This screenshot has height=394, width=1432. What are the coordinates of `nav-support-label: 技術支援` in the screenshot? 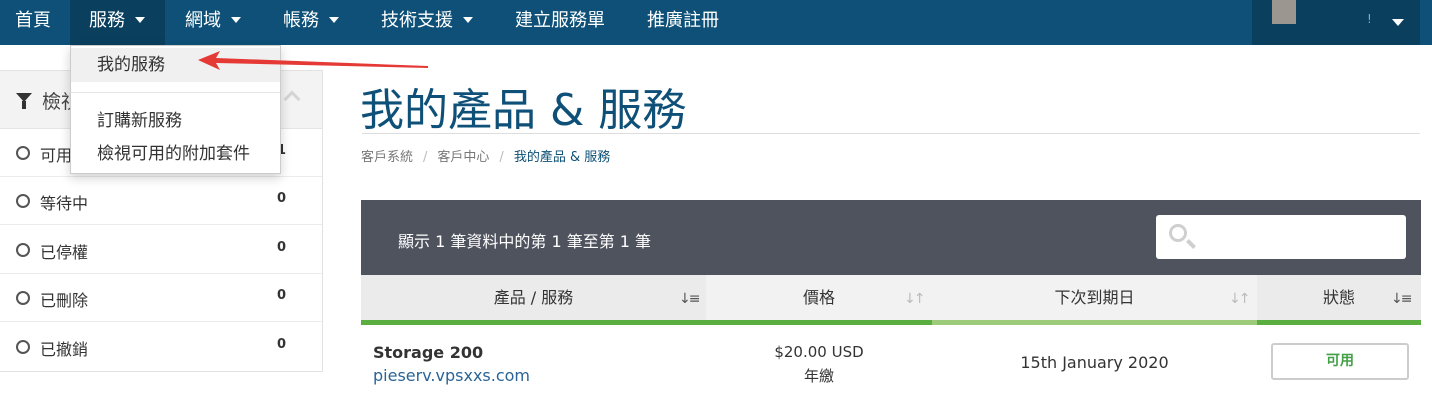 It's located at (417, 20).